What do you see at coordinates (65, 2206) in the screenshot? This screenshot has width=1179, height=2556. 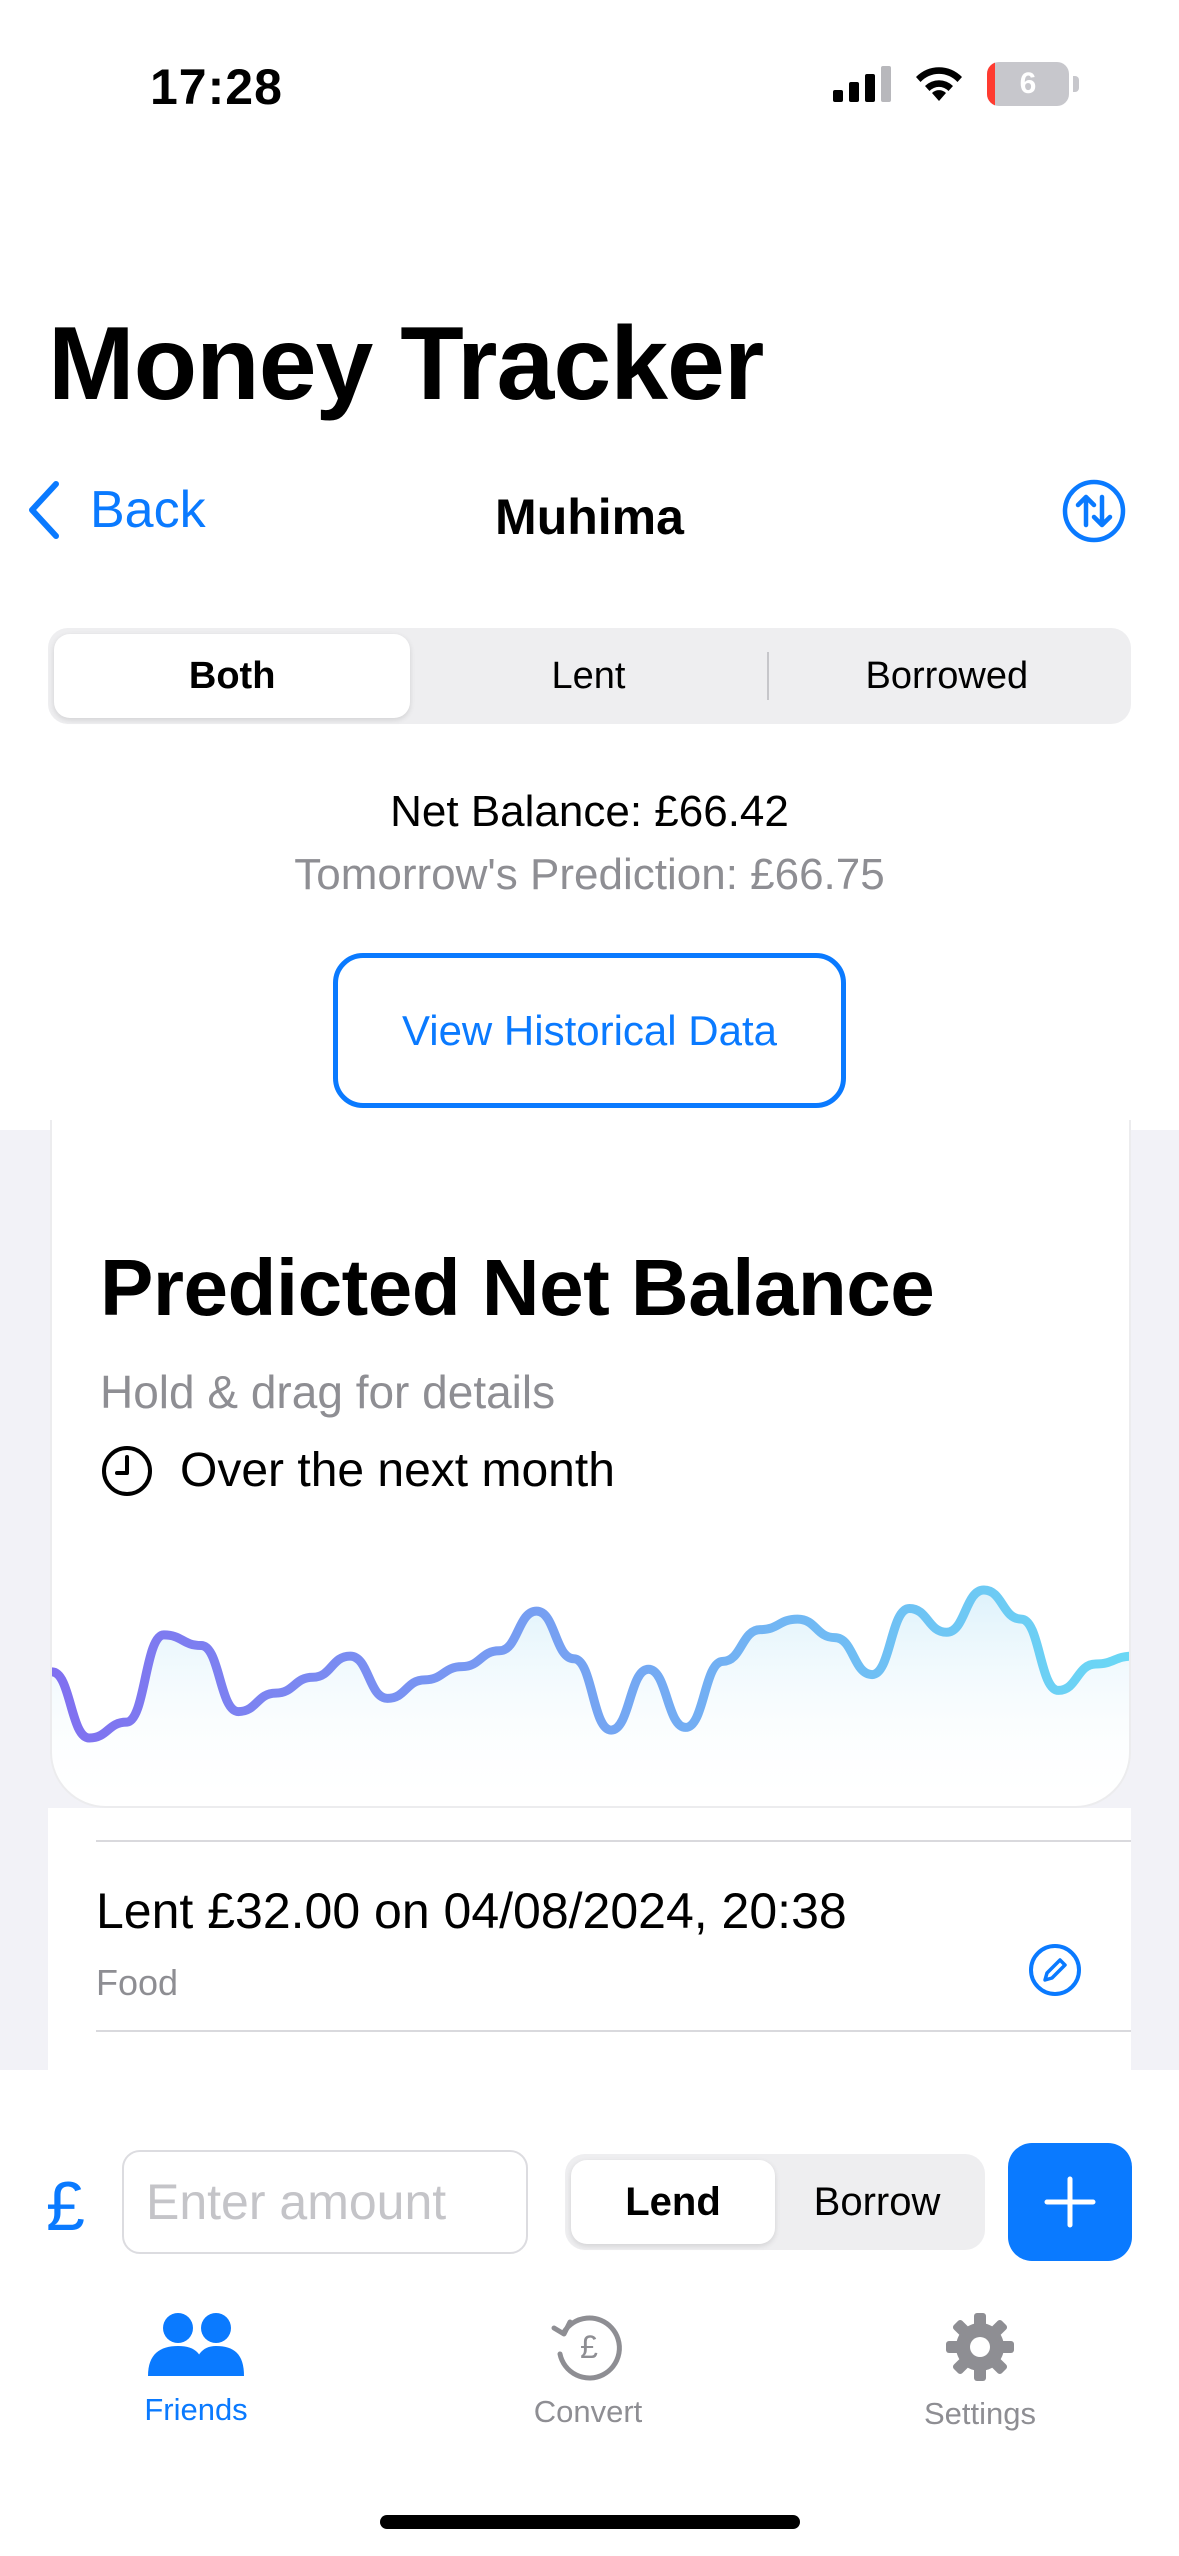 I see `currency-symbol: £` at bounding box center [65, 2206].